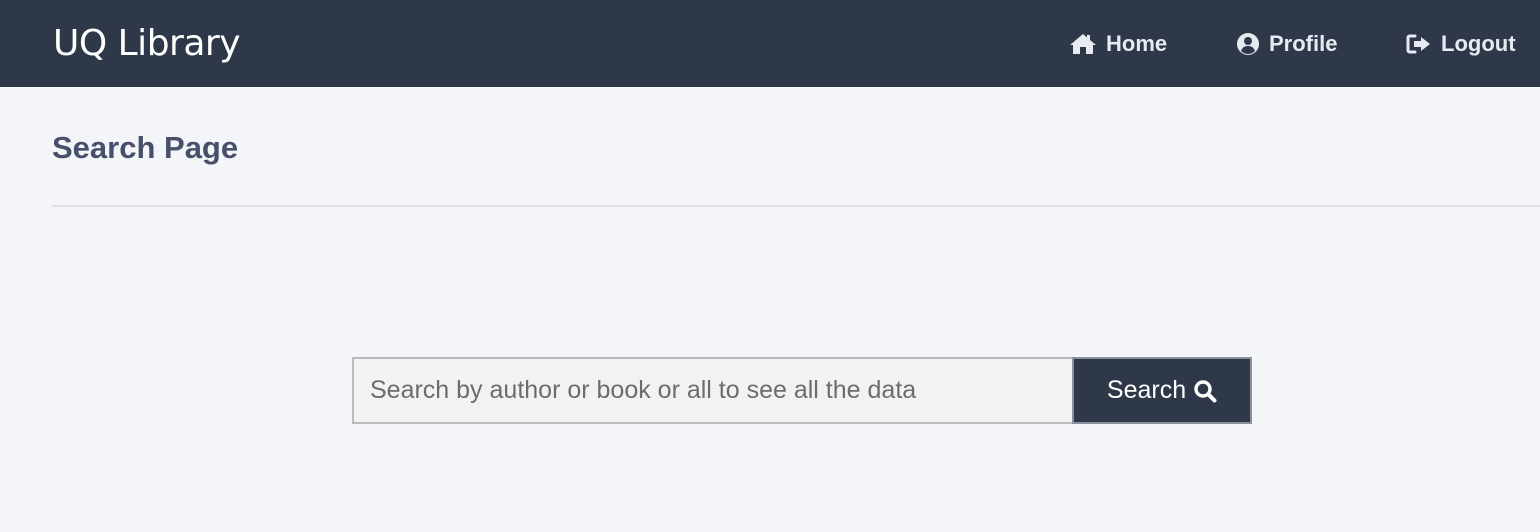  I want to click on user-circle-icon, so click(1248, 44).